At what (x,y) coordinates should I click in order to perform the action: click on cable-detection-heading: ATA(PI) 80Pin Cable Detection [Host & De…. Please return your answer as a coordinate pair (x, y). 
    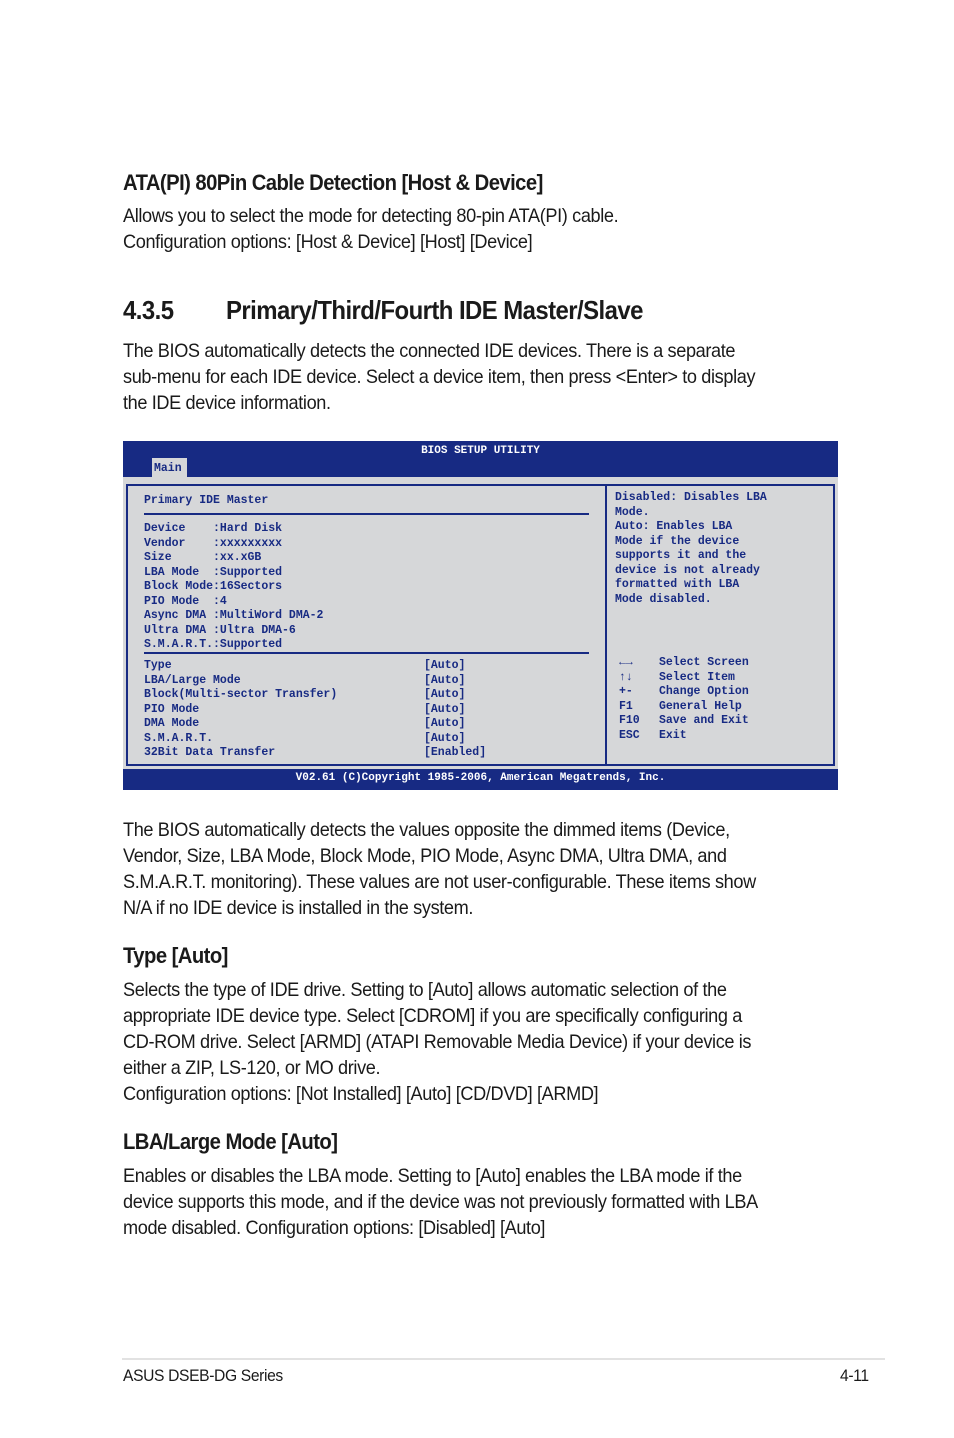
    Looking at the image, I should click on (333, 182).